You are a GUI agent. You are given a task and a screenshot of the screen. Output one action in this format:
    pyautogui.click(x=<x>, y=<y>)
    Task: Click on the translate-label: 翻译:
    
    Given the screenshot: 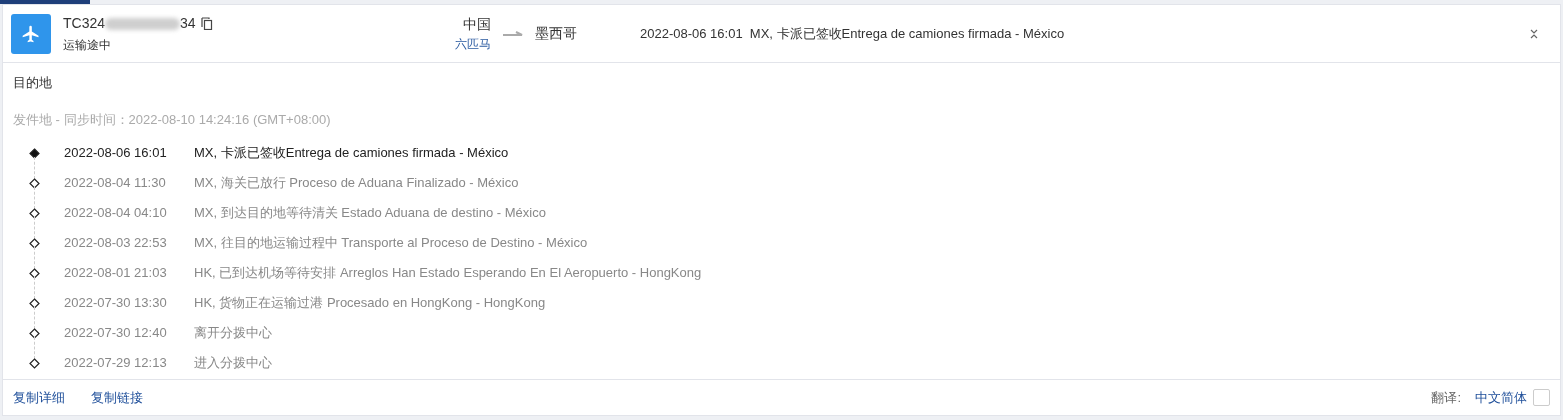 What is the action you would take?
    pyautogui.click(x=1446, y=397)
    